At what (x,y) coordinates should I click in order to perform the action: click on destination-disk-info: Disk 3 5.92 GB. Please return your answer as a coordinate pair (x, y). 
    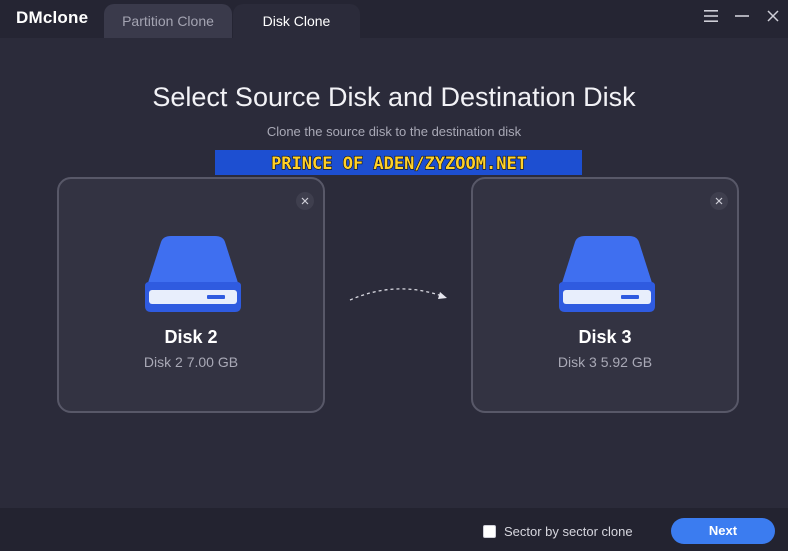
    Looking at the image, I should click on (605, 362).